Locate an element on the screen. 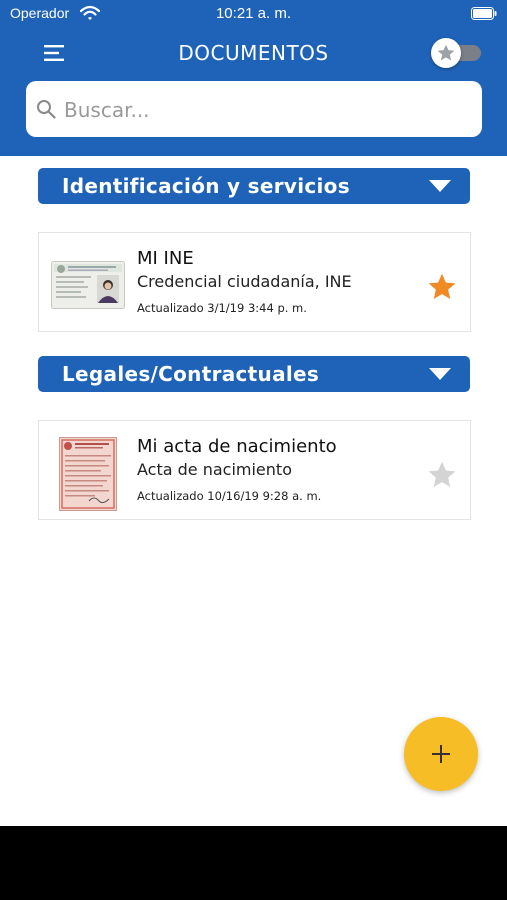  section-title: Identificación y servicios is located at coordinates (206, 186).